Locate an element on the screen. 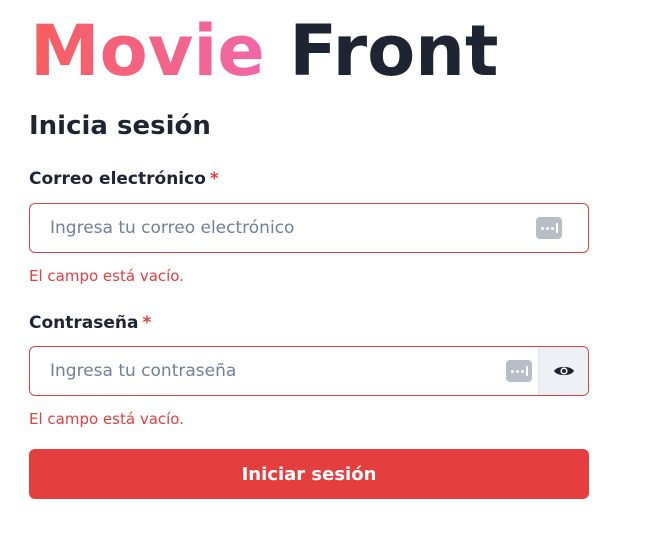  password-field-wrapper is located at coordinates (309, 371).